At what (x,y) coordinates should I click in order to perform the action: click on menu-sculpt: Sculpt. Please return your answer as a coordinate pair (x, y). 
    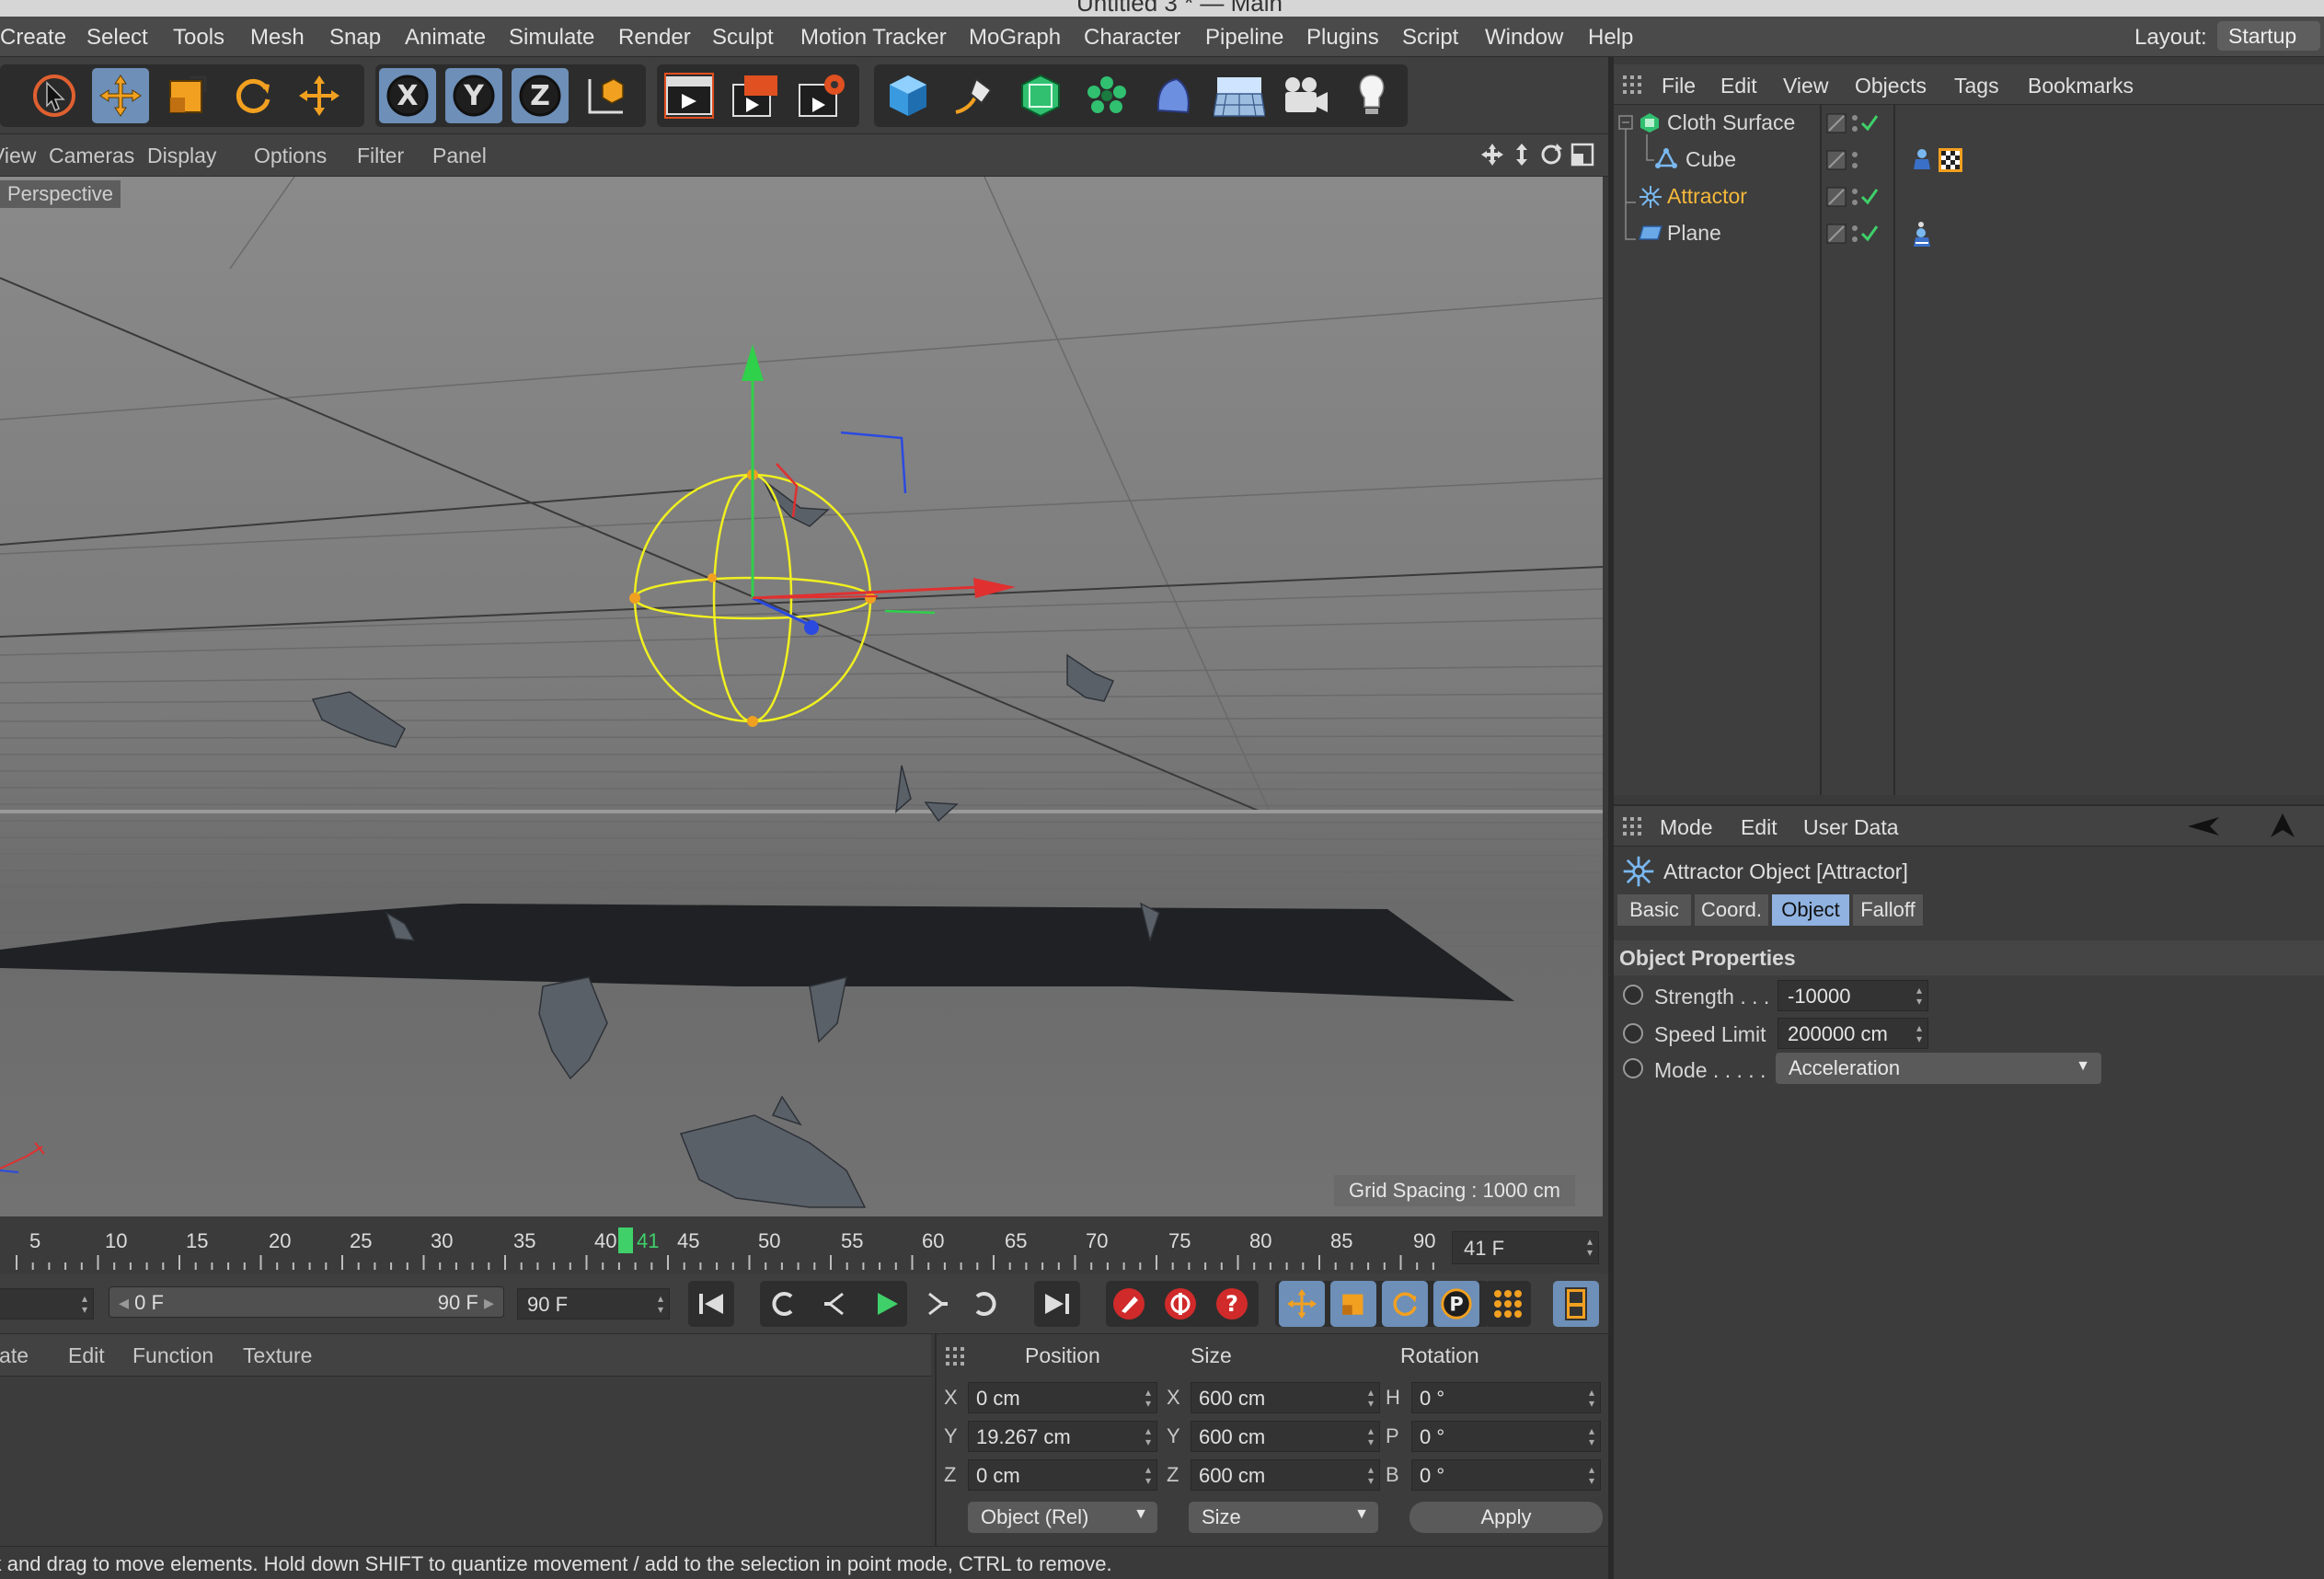
    Looking at the image, I should click on (743, 38).